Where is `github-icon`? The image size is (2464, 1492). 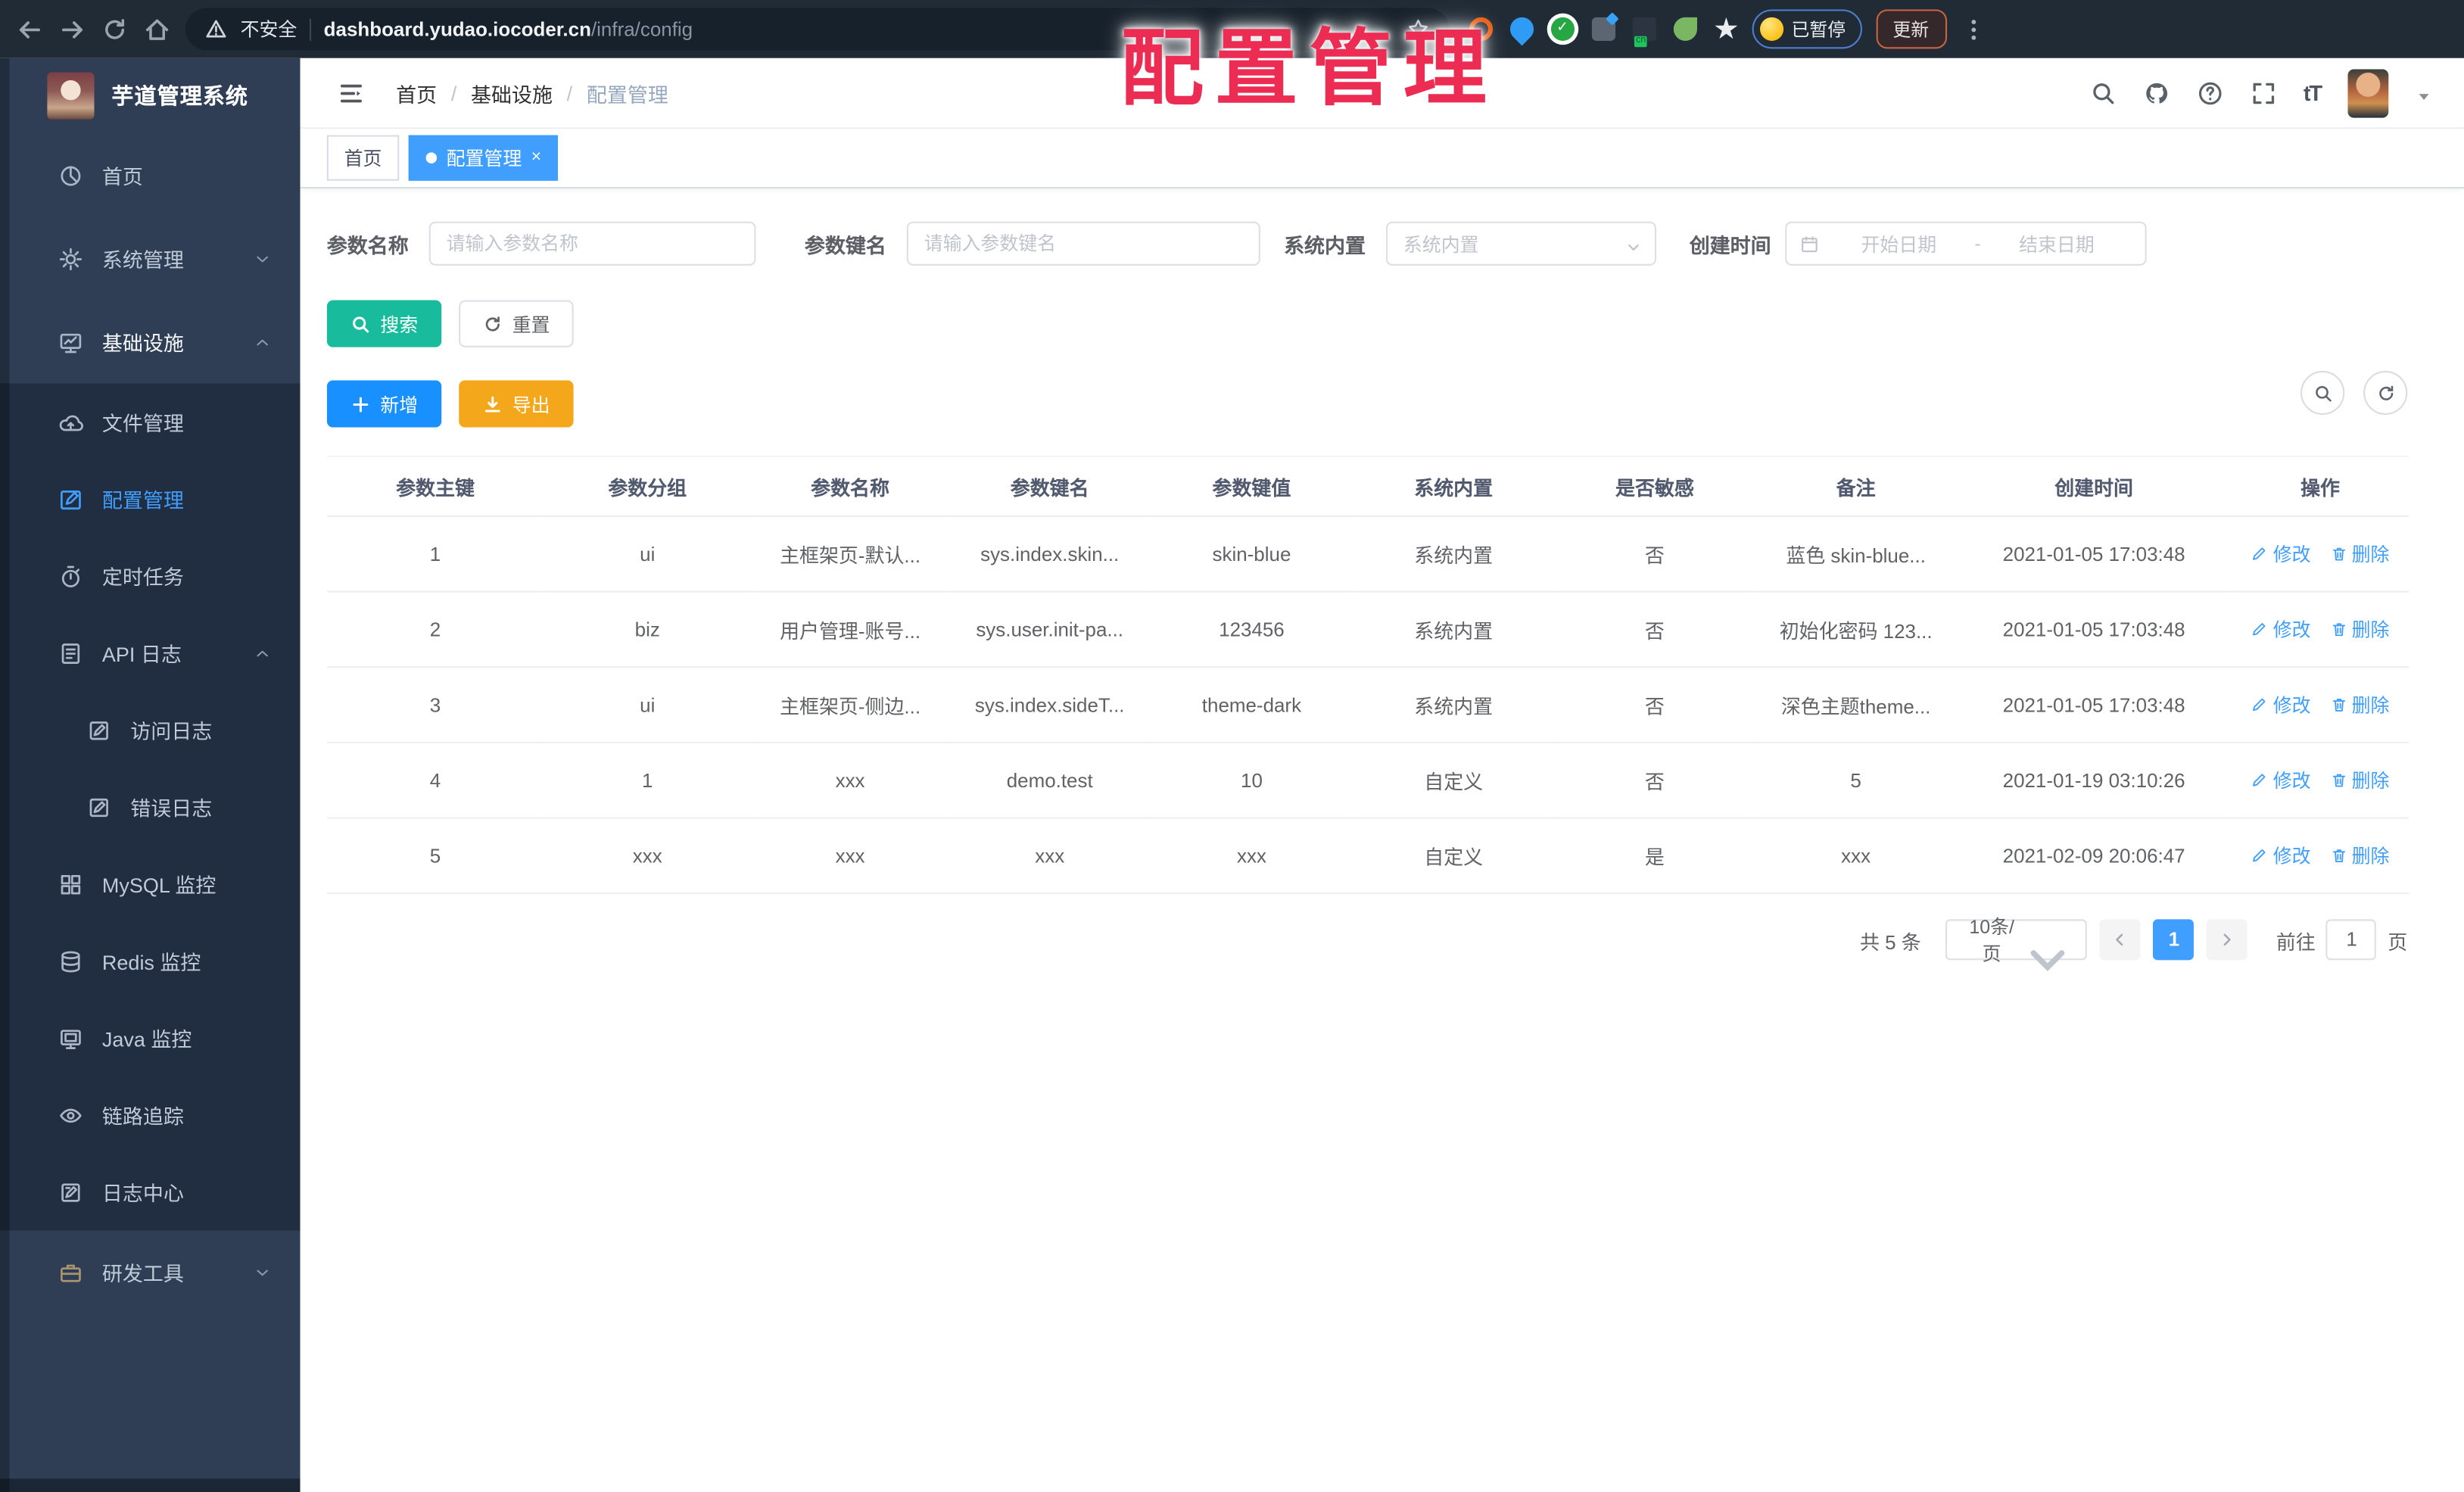 github-icon is located at coordinates (2156, 92).